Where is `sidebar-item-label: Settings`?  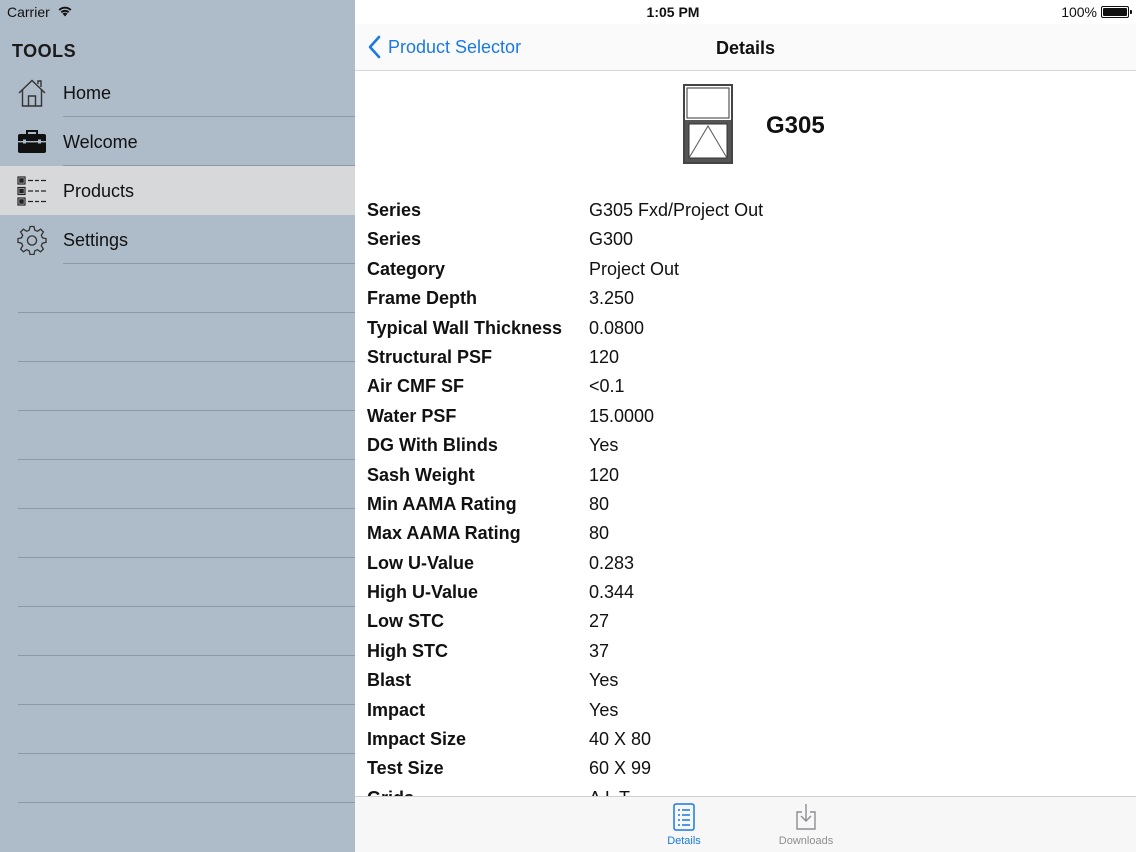
sidebar-item-label: Settings is located at coordinates (96, 240).